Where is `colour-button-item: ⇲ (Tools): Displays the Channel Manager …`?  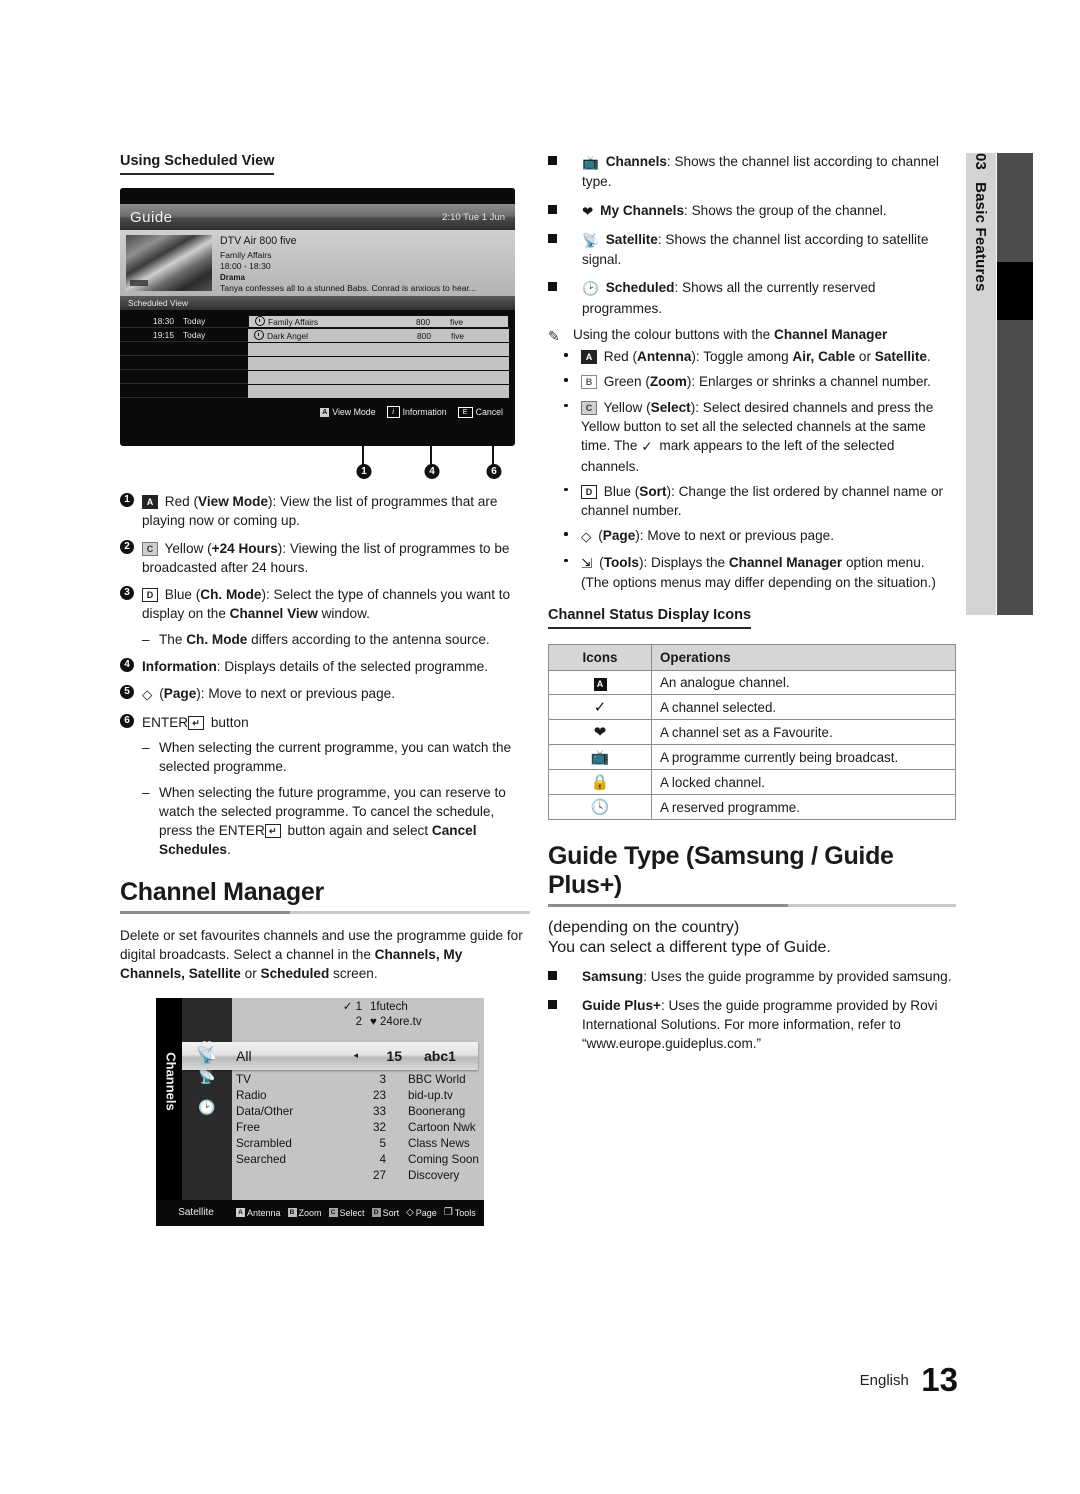
colour-button-item: ⇲ (Tools): Displays the Channel Manager … is located at coordinates (752, 573).